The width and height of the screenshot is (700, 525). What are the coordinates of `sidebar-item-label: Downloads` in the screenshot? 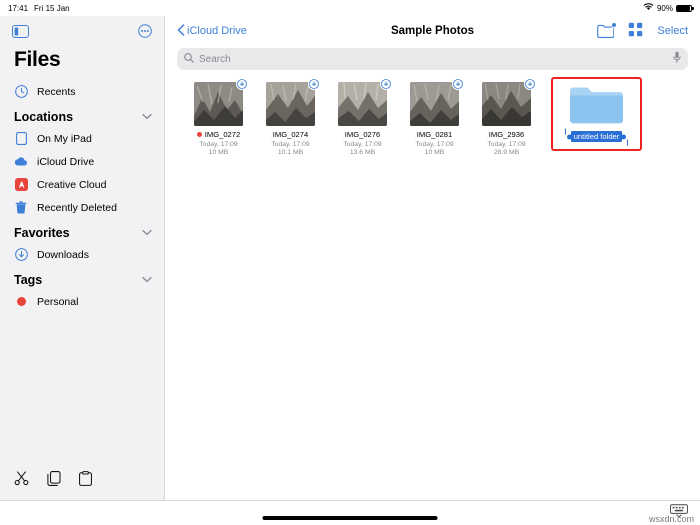 It's located at (63, 254).